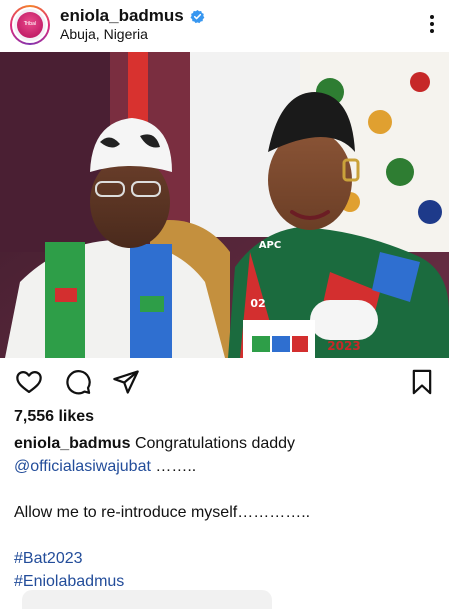 The image size is (449, 609). I want to click on dress-apc-text: APC, so click(270, 245).